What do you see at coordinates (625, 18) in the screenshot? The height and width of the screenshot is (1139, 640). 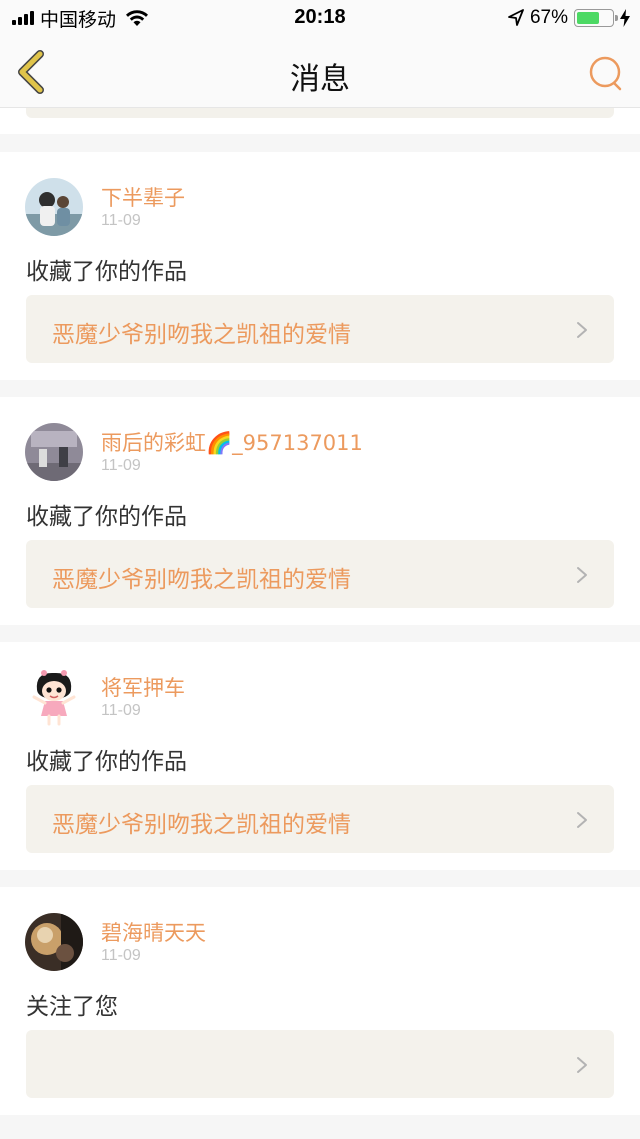 I see `charging-bolt-icon` at bounding box center [625, 18].